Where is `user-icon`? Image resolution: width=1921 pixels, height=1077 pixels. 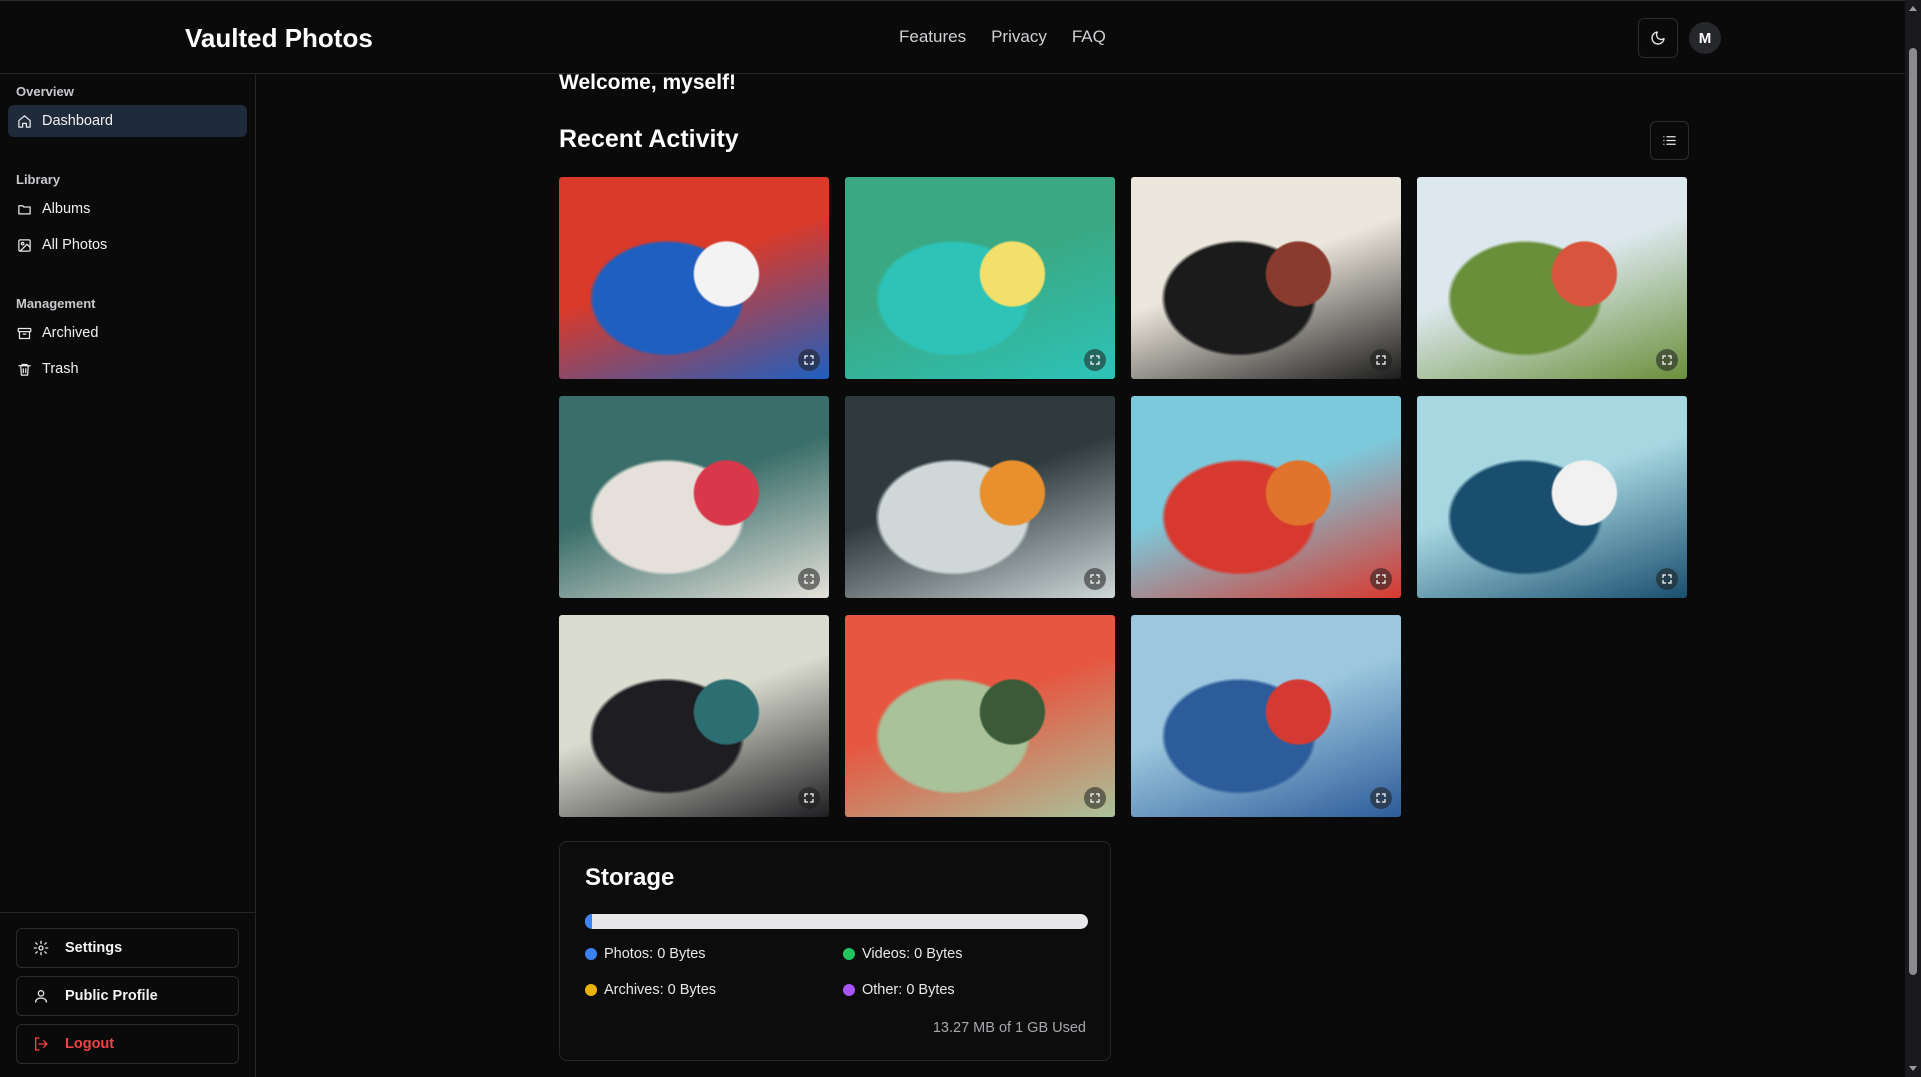 user-icon is located at coordinates (41, 996).